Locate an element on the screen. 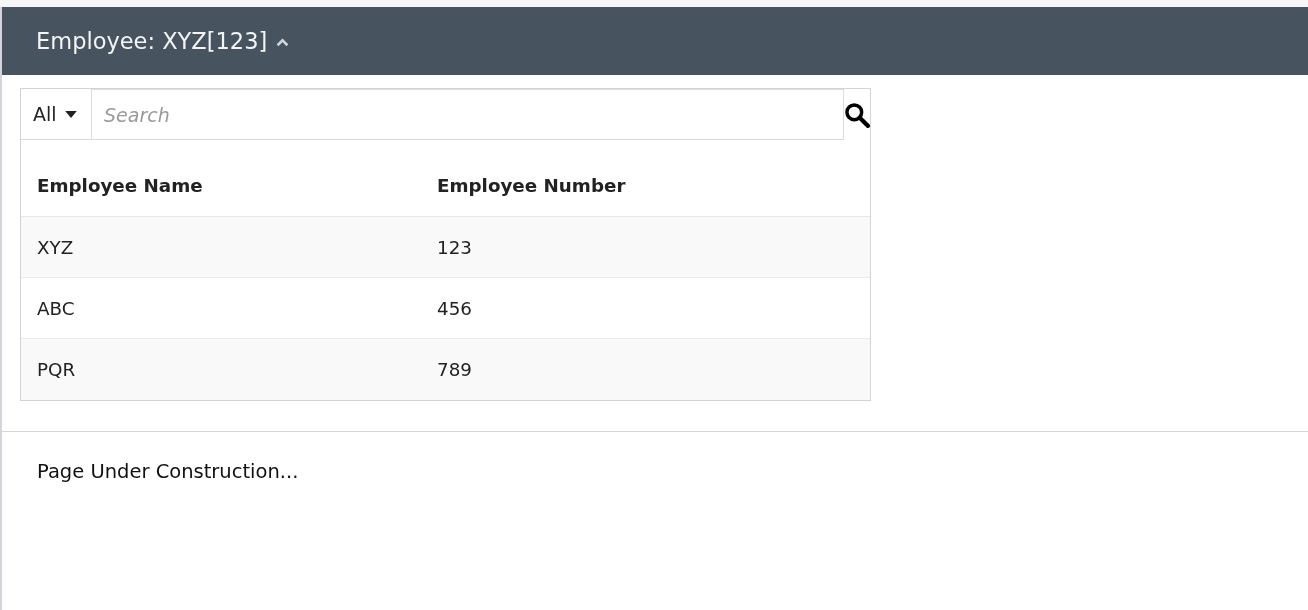  table-row: XYZ 123 is located at coordinates (445, 247).